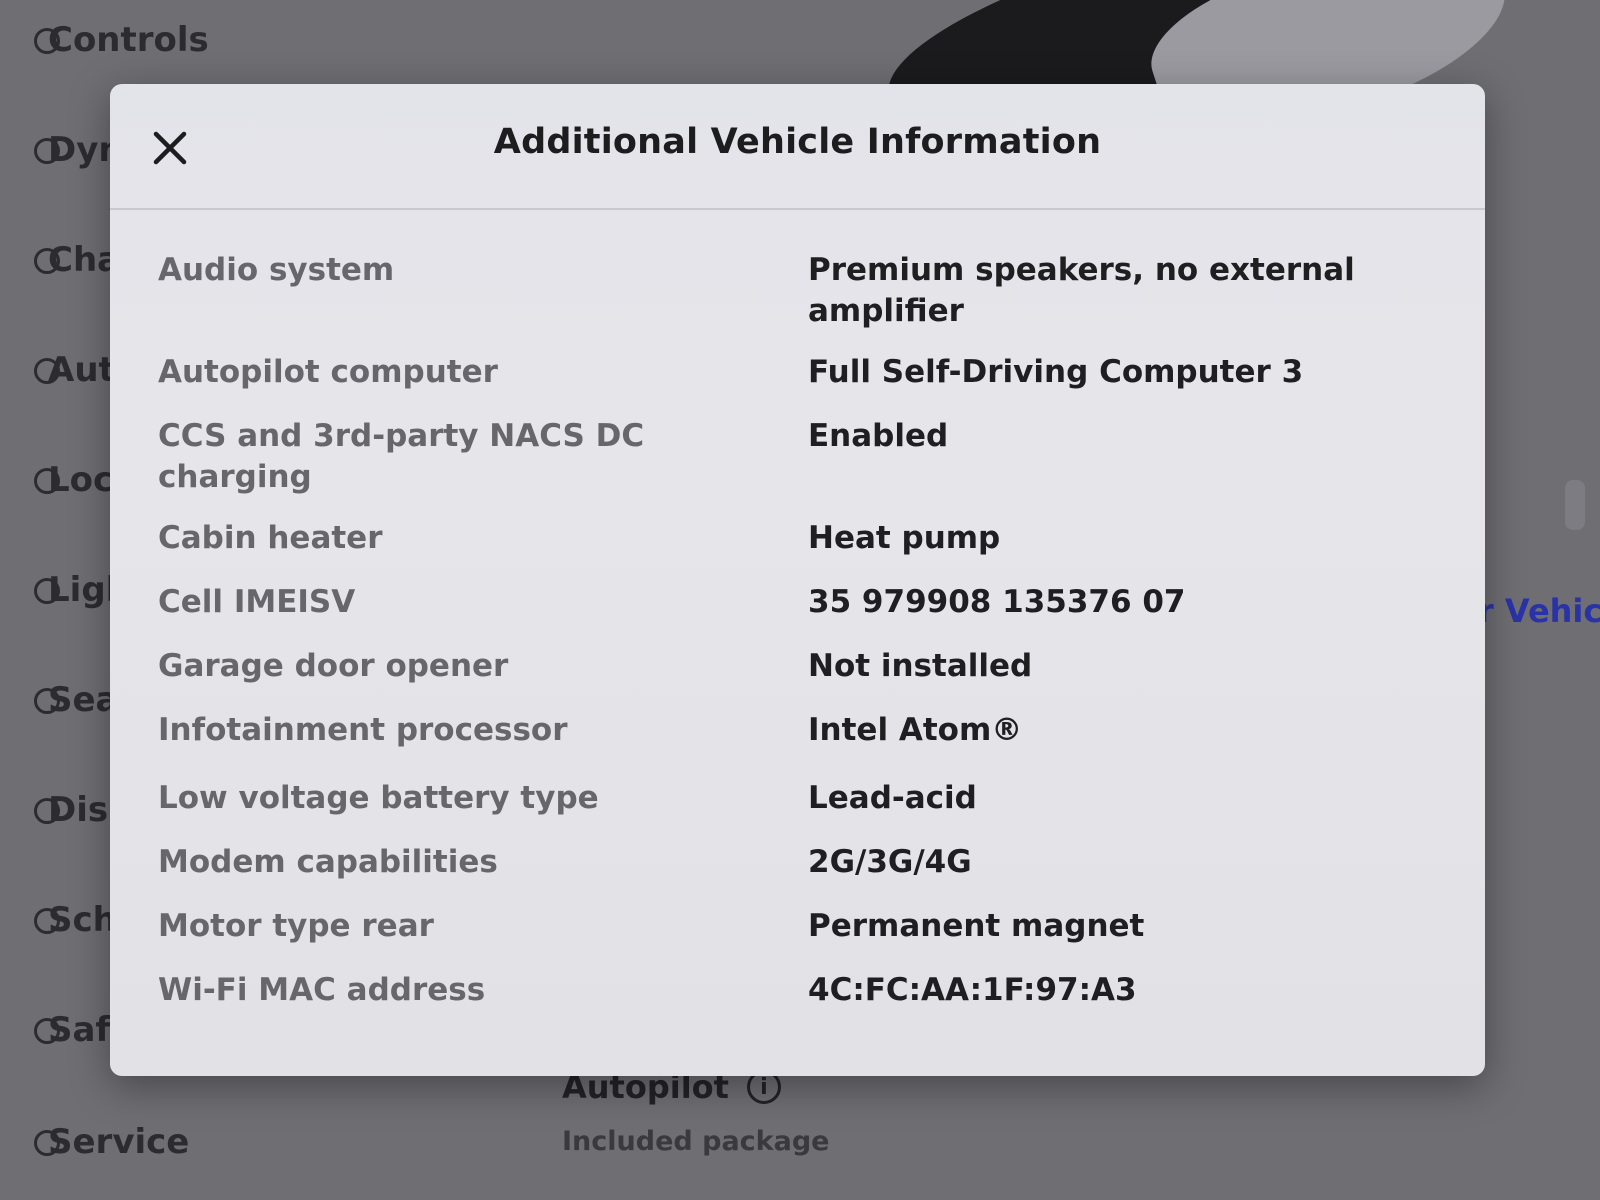 This screenshot has width=1600, height=1200. Describe the element at coordinates (71, 810) in the screenshot. I see `sidebar-item-display: Dis` at that location.